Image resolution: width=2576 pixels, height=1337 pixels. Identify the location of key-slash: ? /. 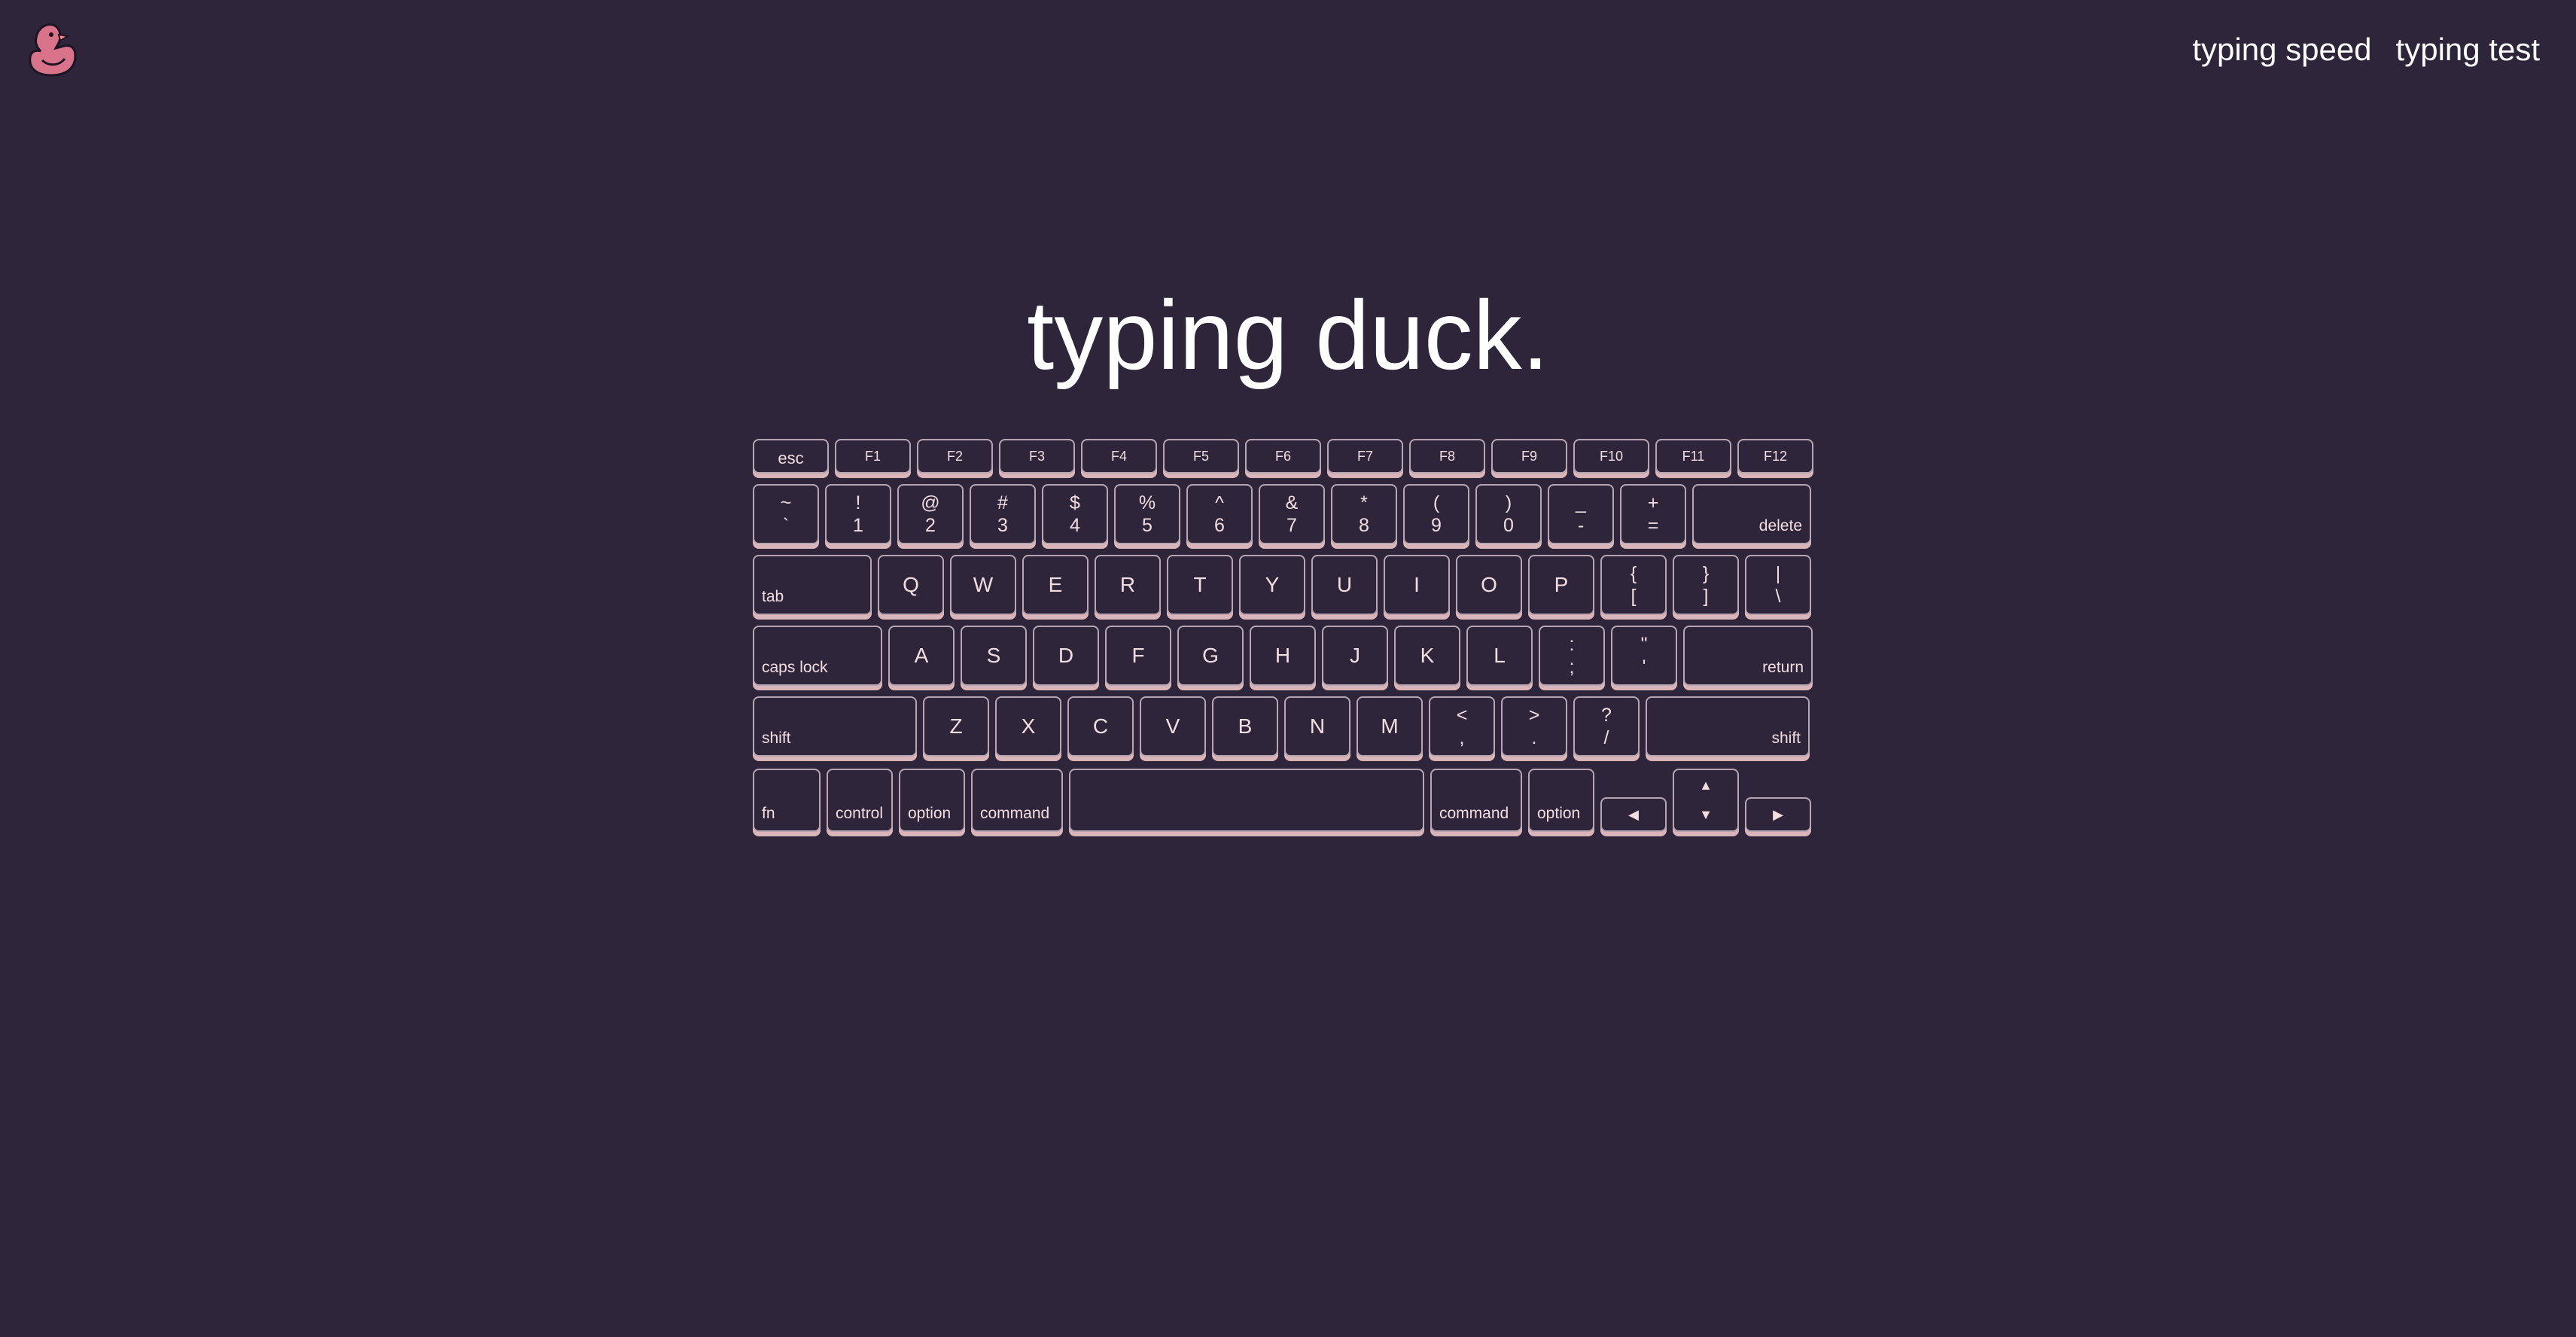
(1607, 726).